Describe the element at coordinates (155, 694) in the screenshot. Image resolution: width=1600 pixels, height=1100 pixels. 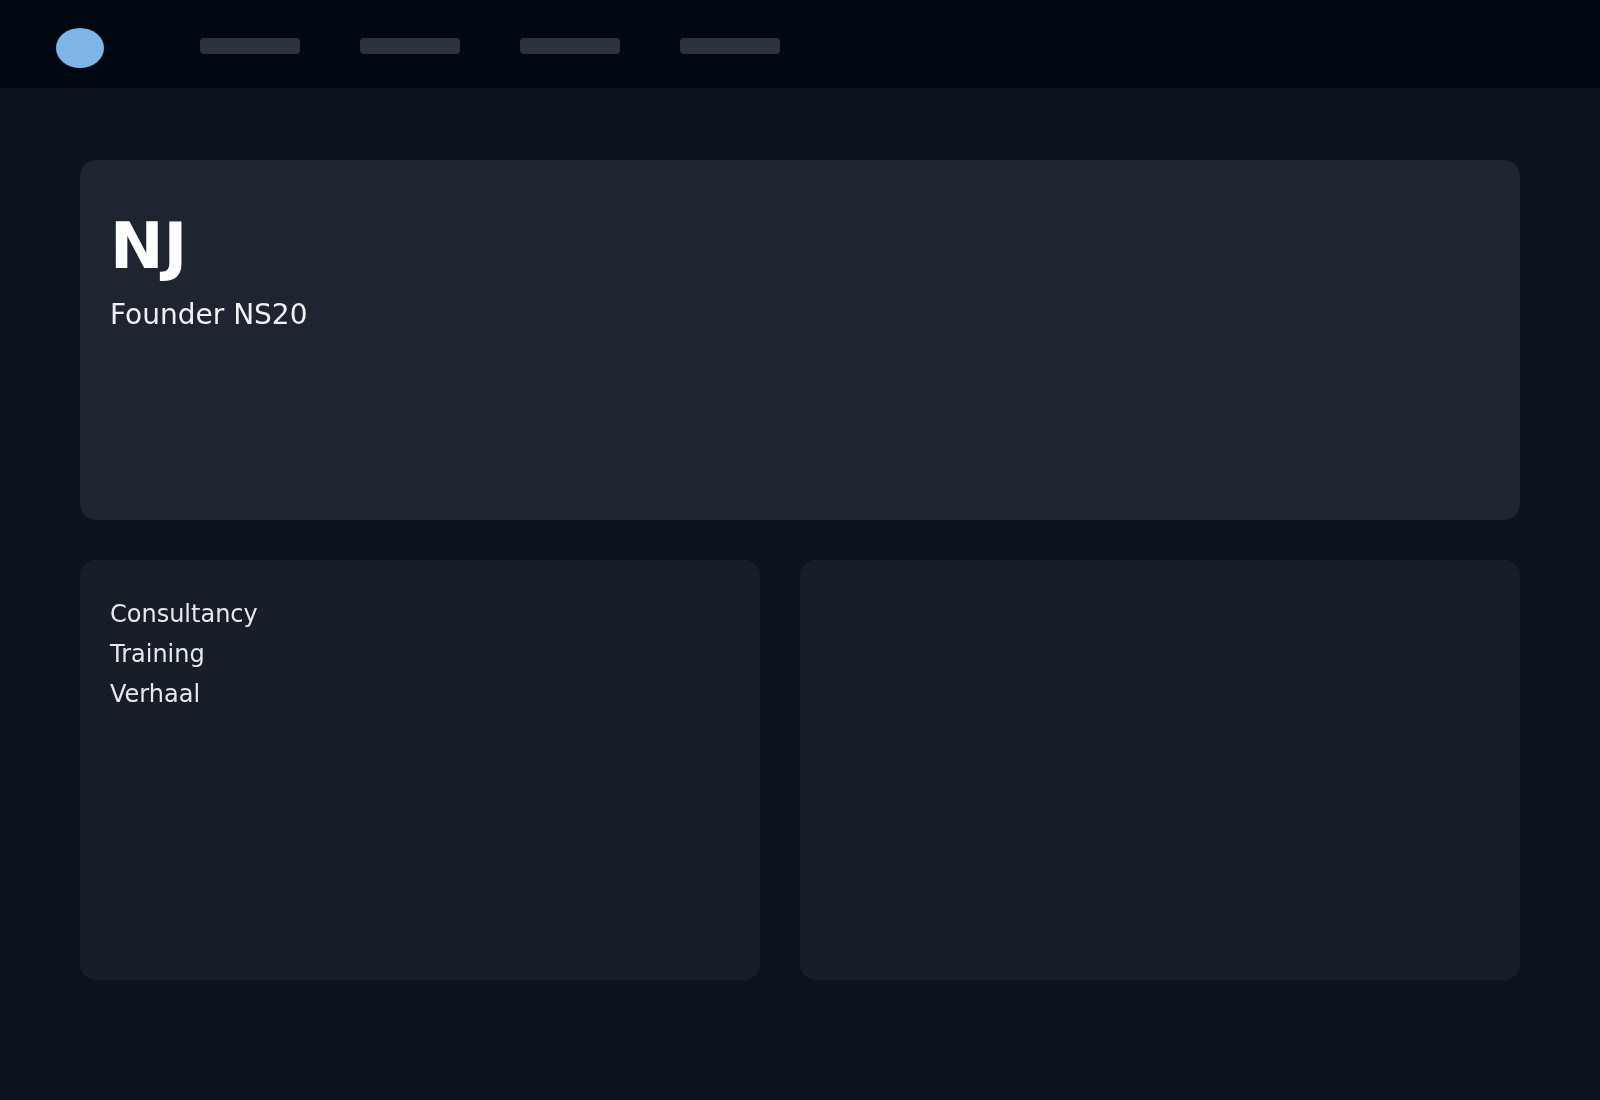
I see `service-item: Verhaal` at that location.